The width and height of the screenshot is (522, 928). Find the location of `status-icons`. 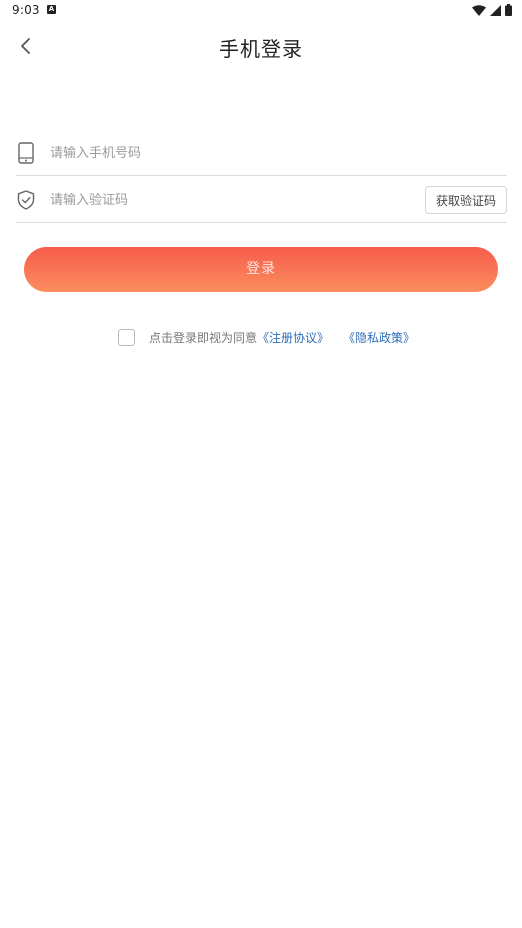

status-icons is located at coordinates (492, 9).